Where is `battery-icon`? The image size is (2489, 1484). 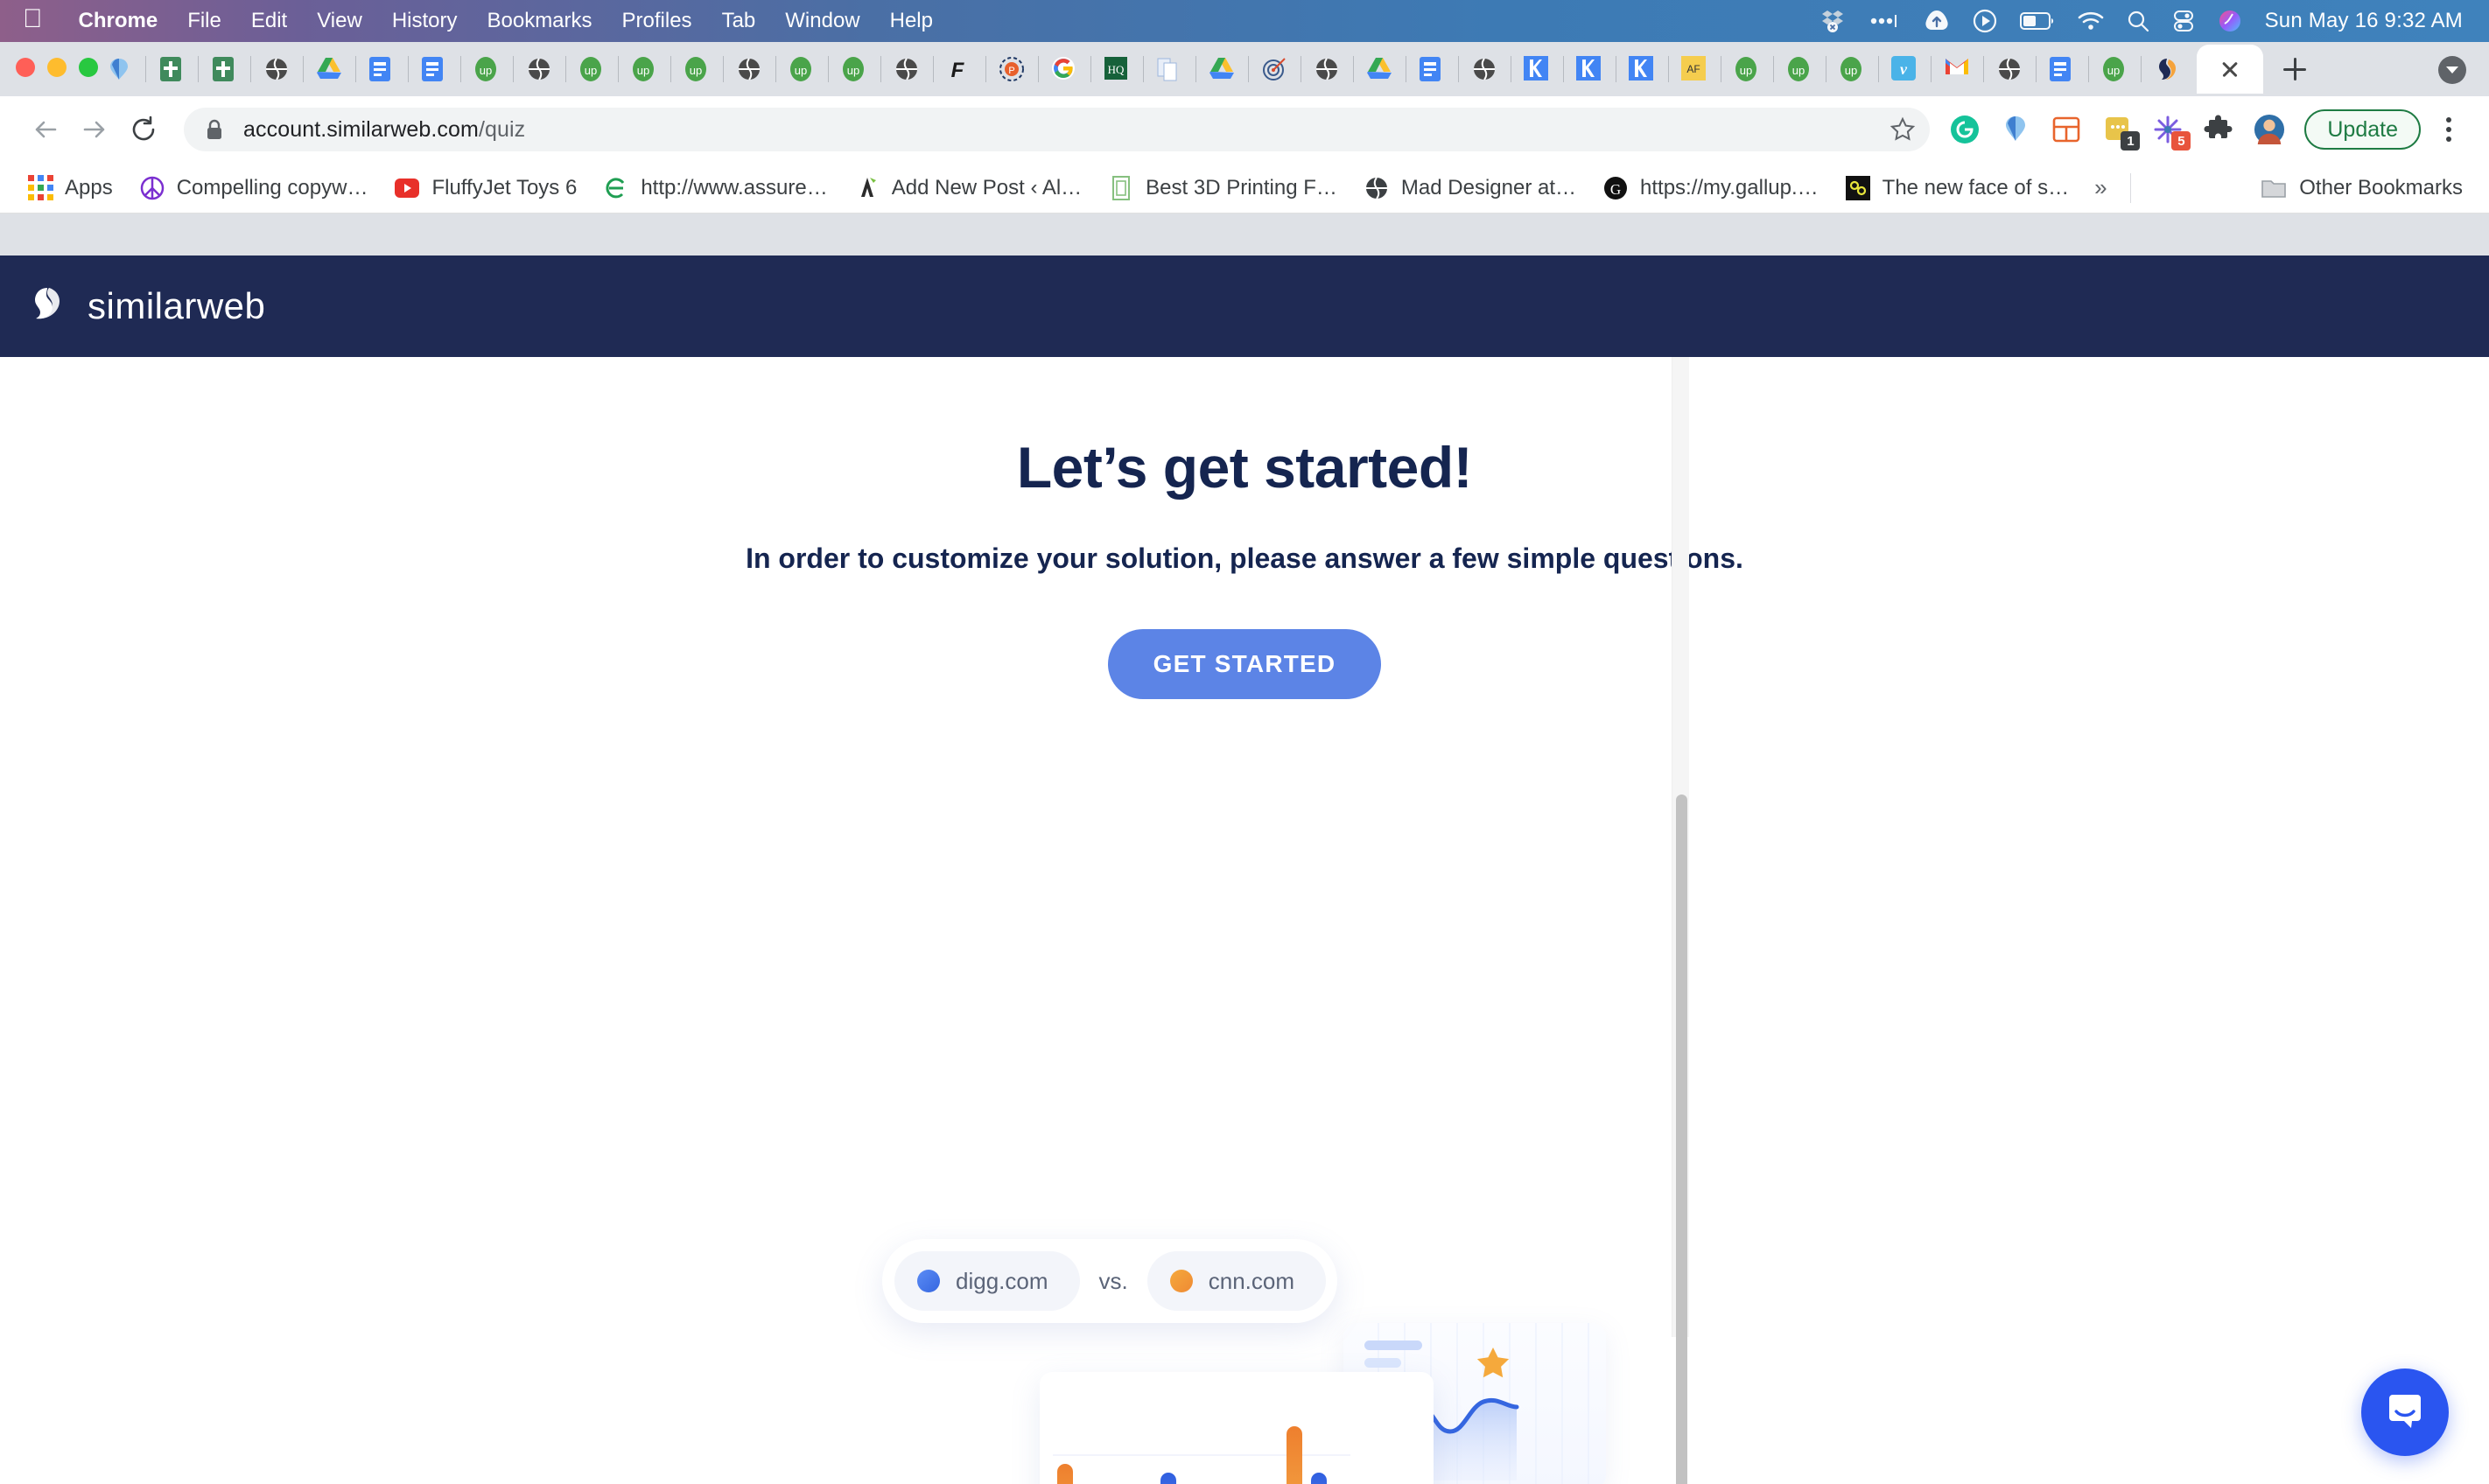 battery-icon is located at coordinates (2037, 21).